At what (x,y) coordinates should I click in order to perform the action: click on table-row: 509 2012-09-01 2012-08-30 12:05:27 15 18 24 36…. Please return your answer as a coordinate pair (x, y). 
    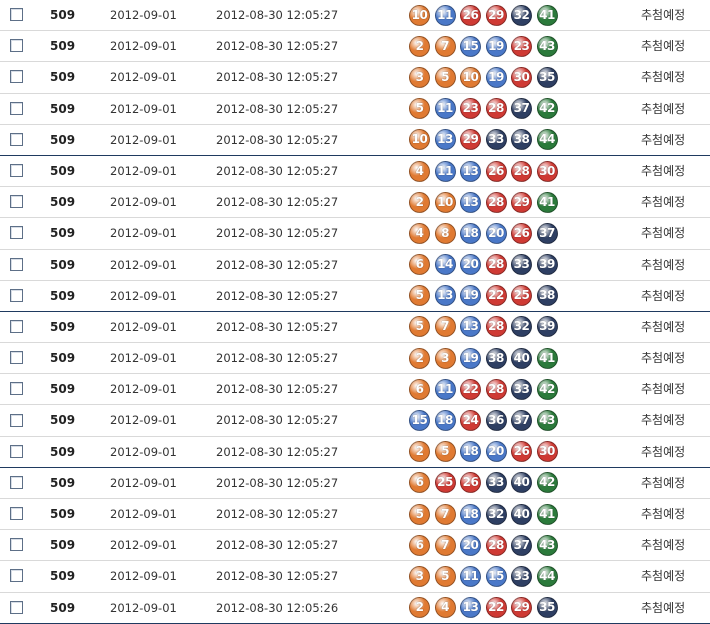
    Looking at the image, I should click on (355, 421).